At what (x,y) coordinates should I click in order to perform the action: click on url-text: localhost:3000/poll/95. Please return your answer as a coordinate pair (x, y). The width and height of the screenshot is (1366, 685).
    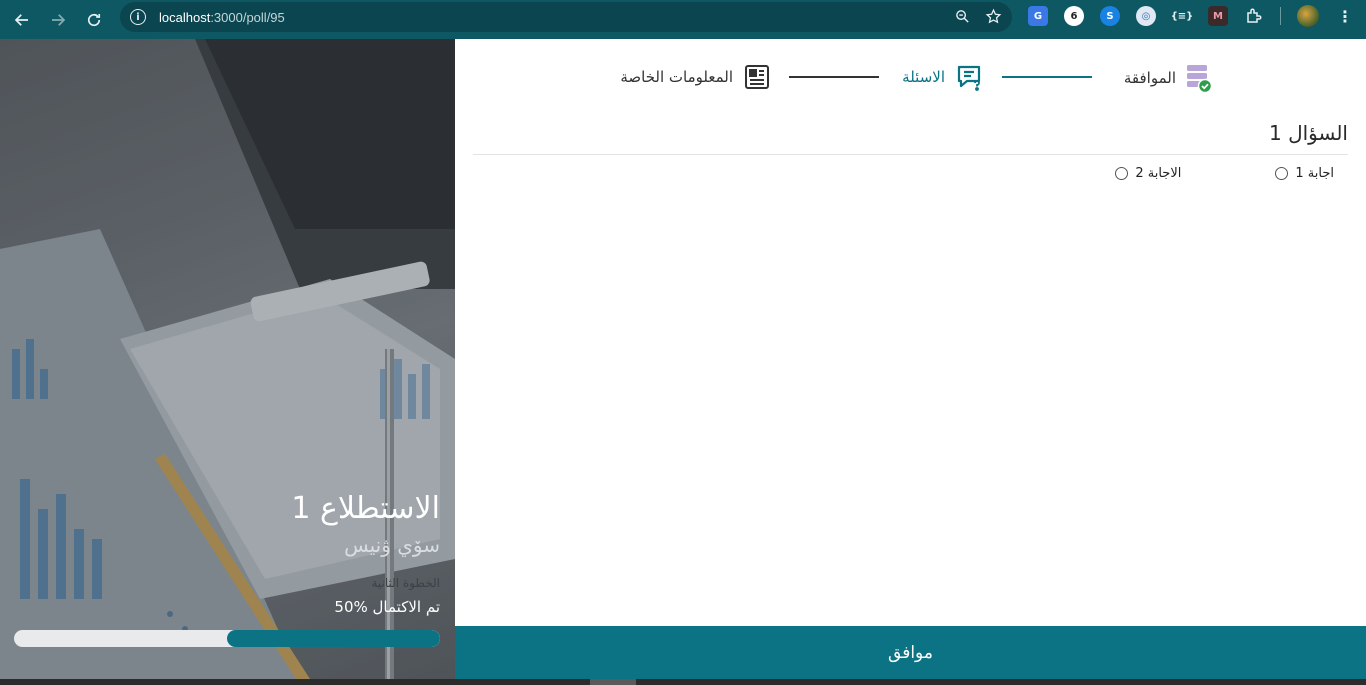
    Looking at the image, I should click on (222, 17).